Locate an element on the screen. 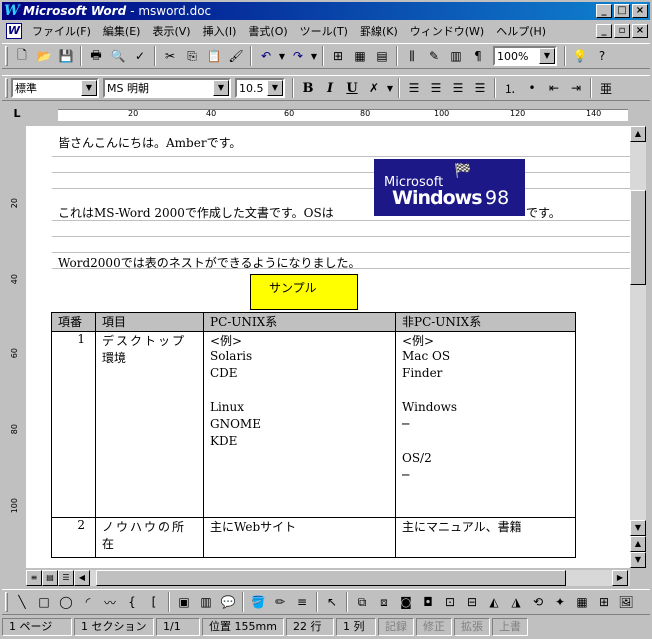 This screenshot has width=652, height=639. table-cell: 2 is located at coordinates (73, 537).